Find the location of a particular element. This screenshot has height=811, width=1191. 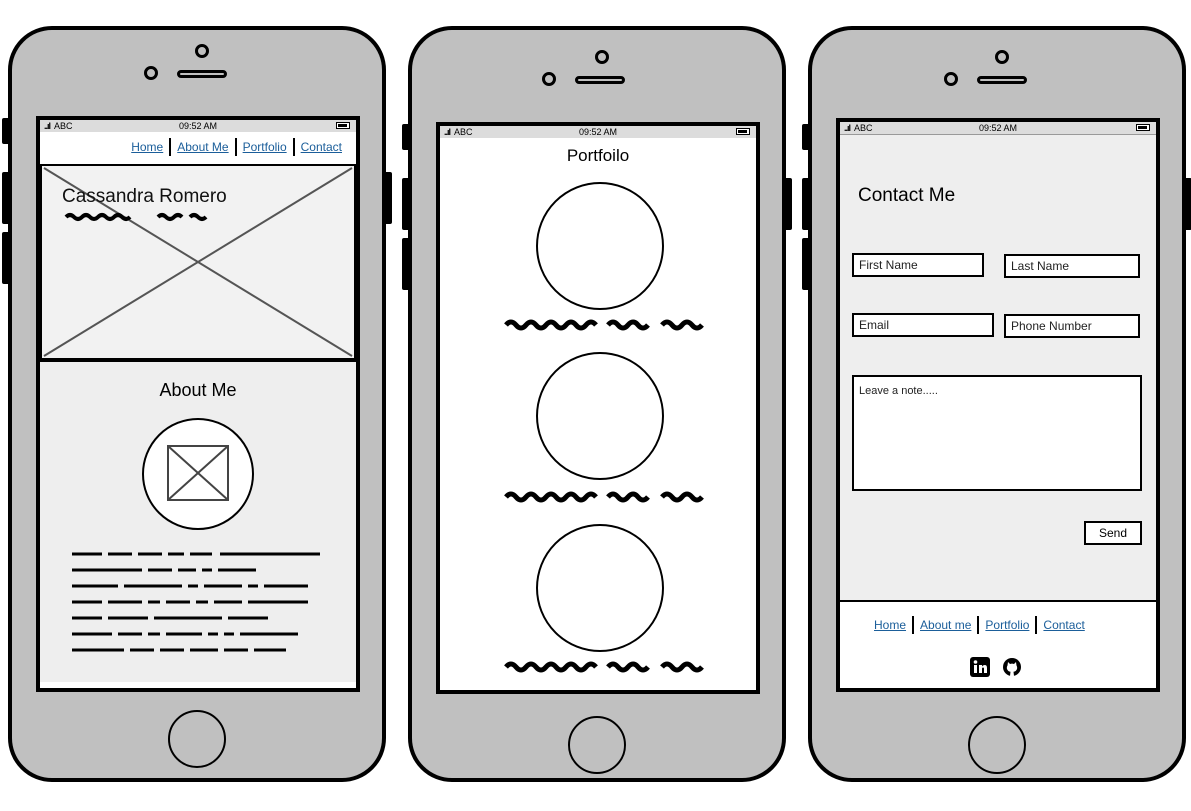

contact-title: Contact Me is located at coordinates (907, 195).